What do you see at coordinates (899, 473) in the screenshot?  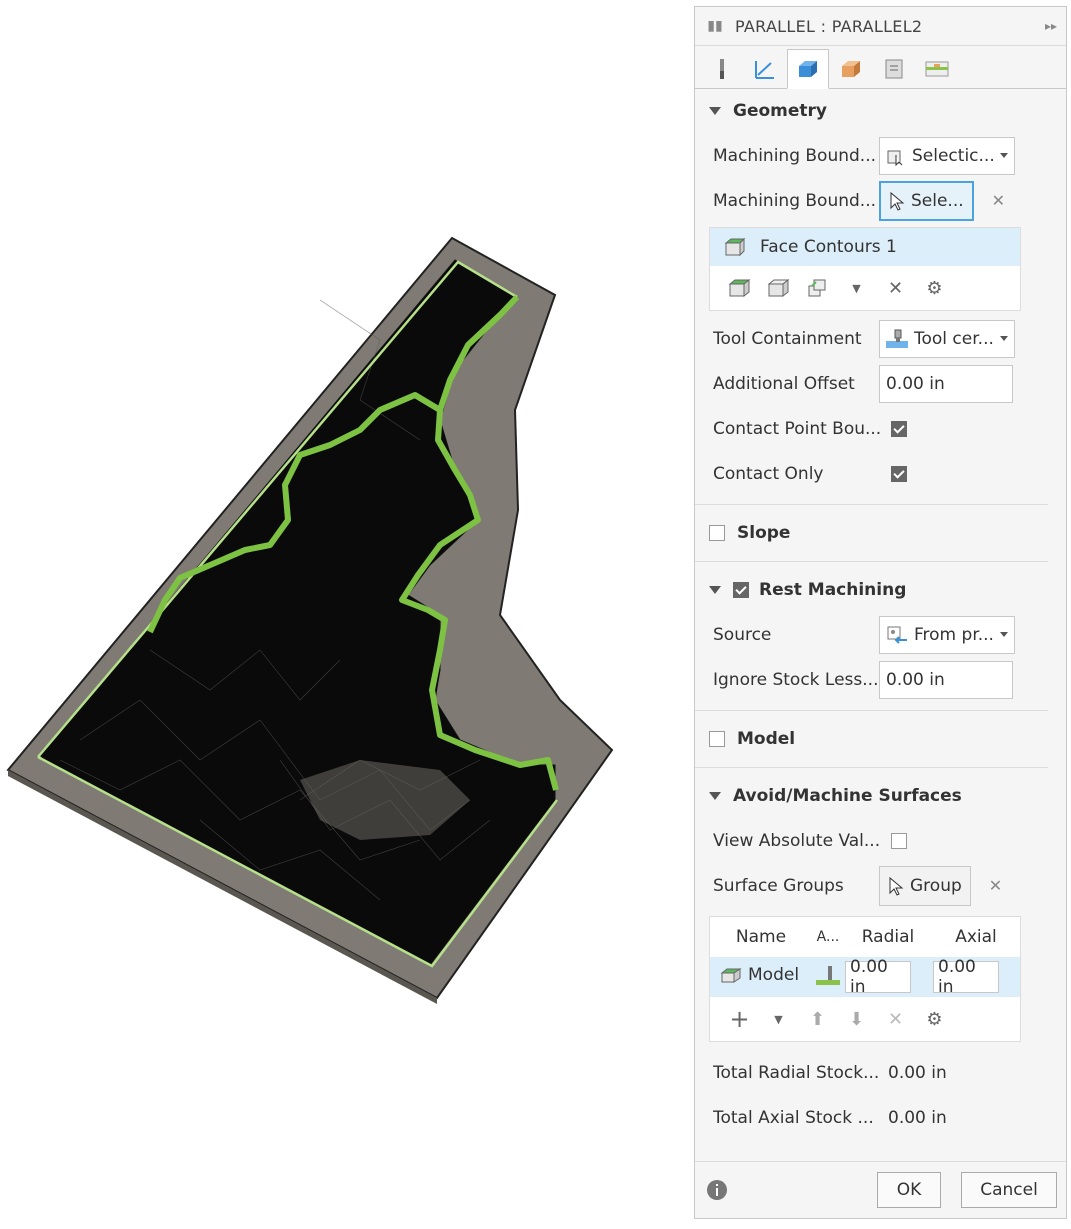 I see `contact-only-checkbox` at bounding box center [899, 473].